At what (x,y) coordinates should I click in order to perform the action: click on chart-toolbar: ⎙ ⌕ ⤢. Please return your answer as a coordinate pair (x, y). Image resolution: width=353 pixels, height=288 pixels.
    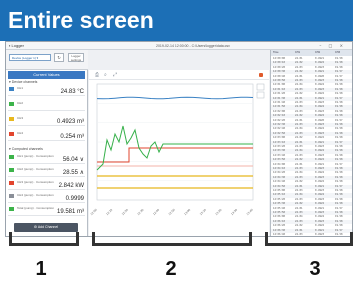
    Looking at the image, I should click on (179, 75).